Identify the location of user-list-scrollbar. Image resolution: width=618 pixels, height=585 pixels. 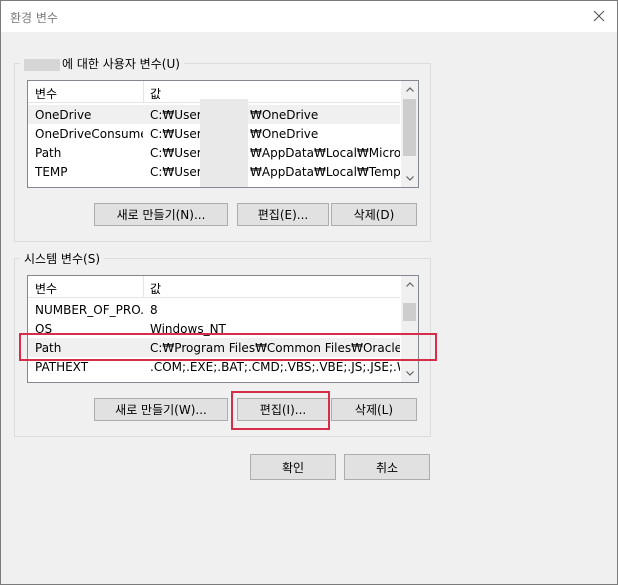
(409, 134).